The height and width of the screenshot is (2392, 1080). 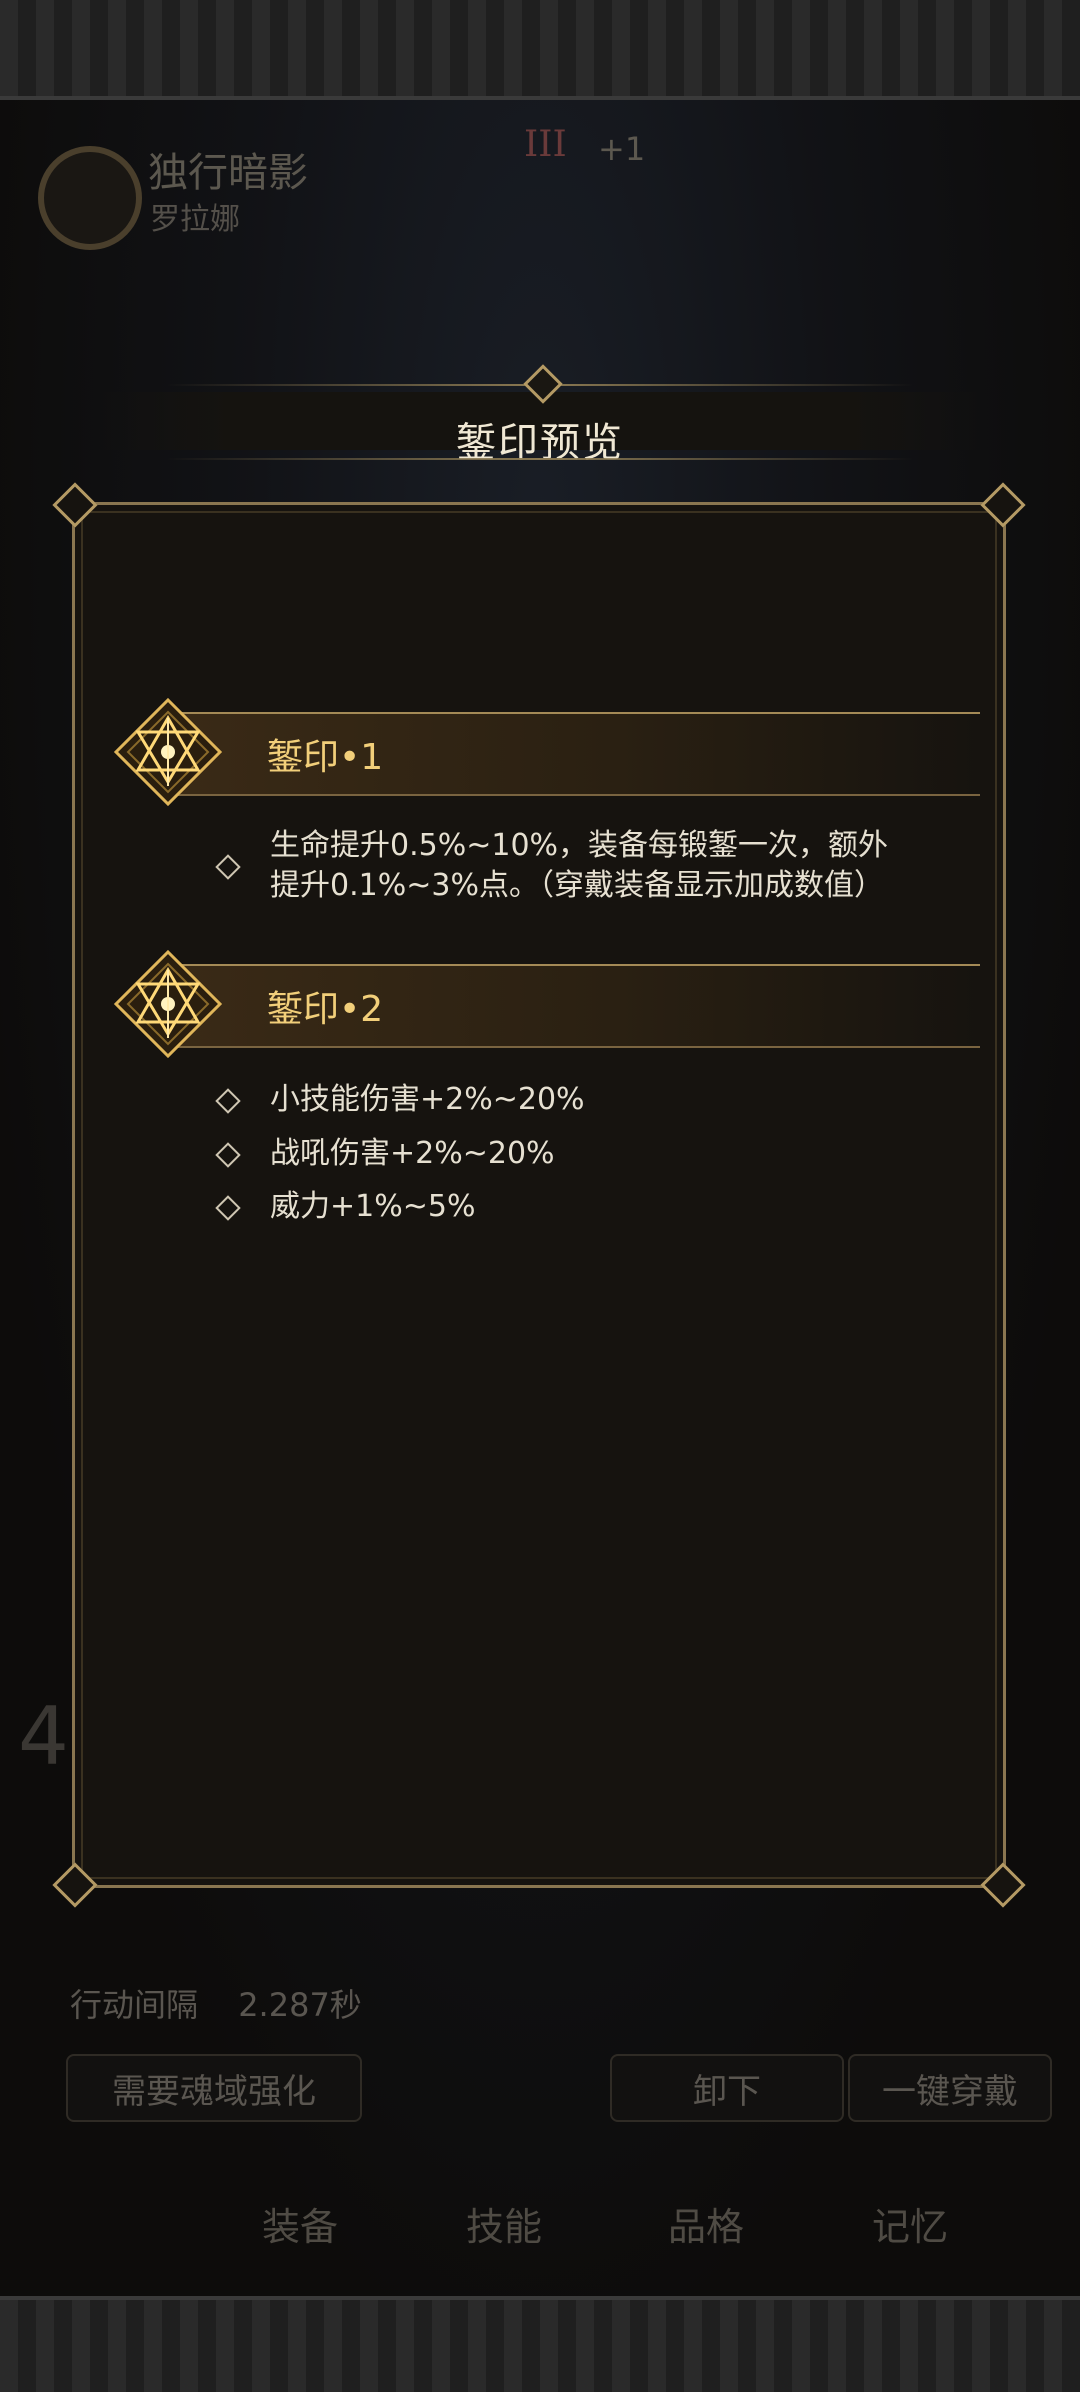 What do you see at coordinates (706, 2223) in the screenshot?
I see `tab-traits: 品格` at bounding box center [706, 2223].